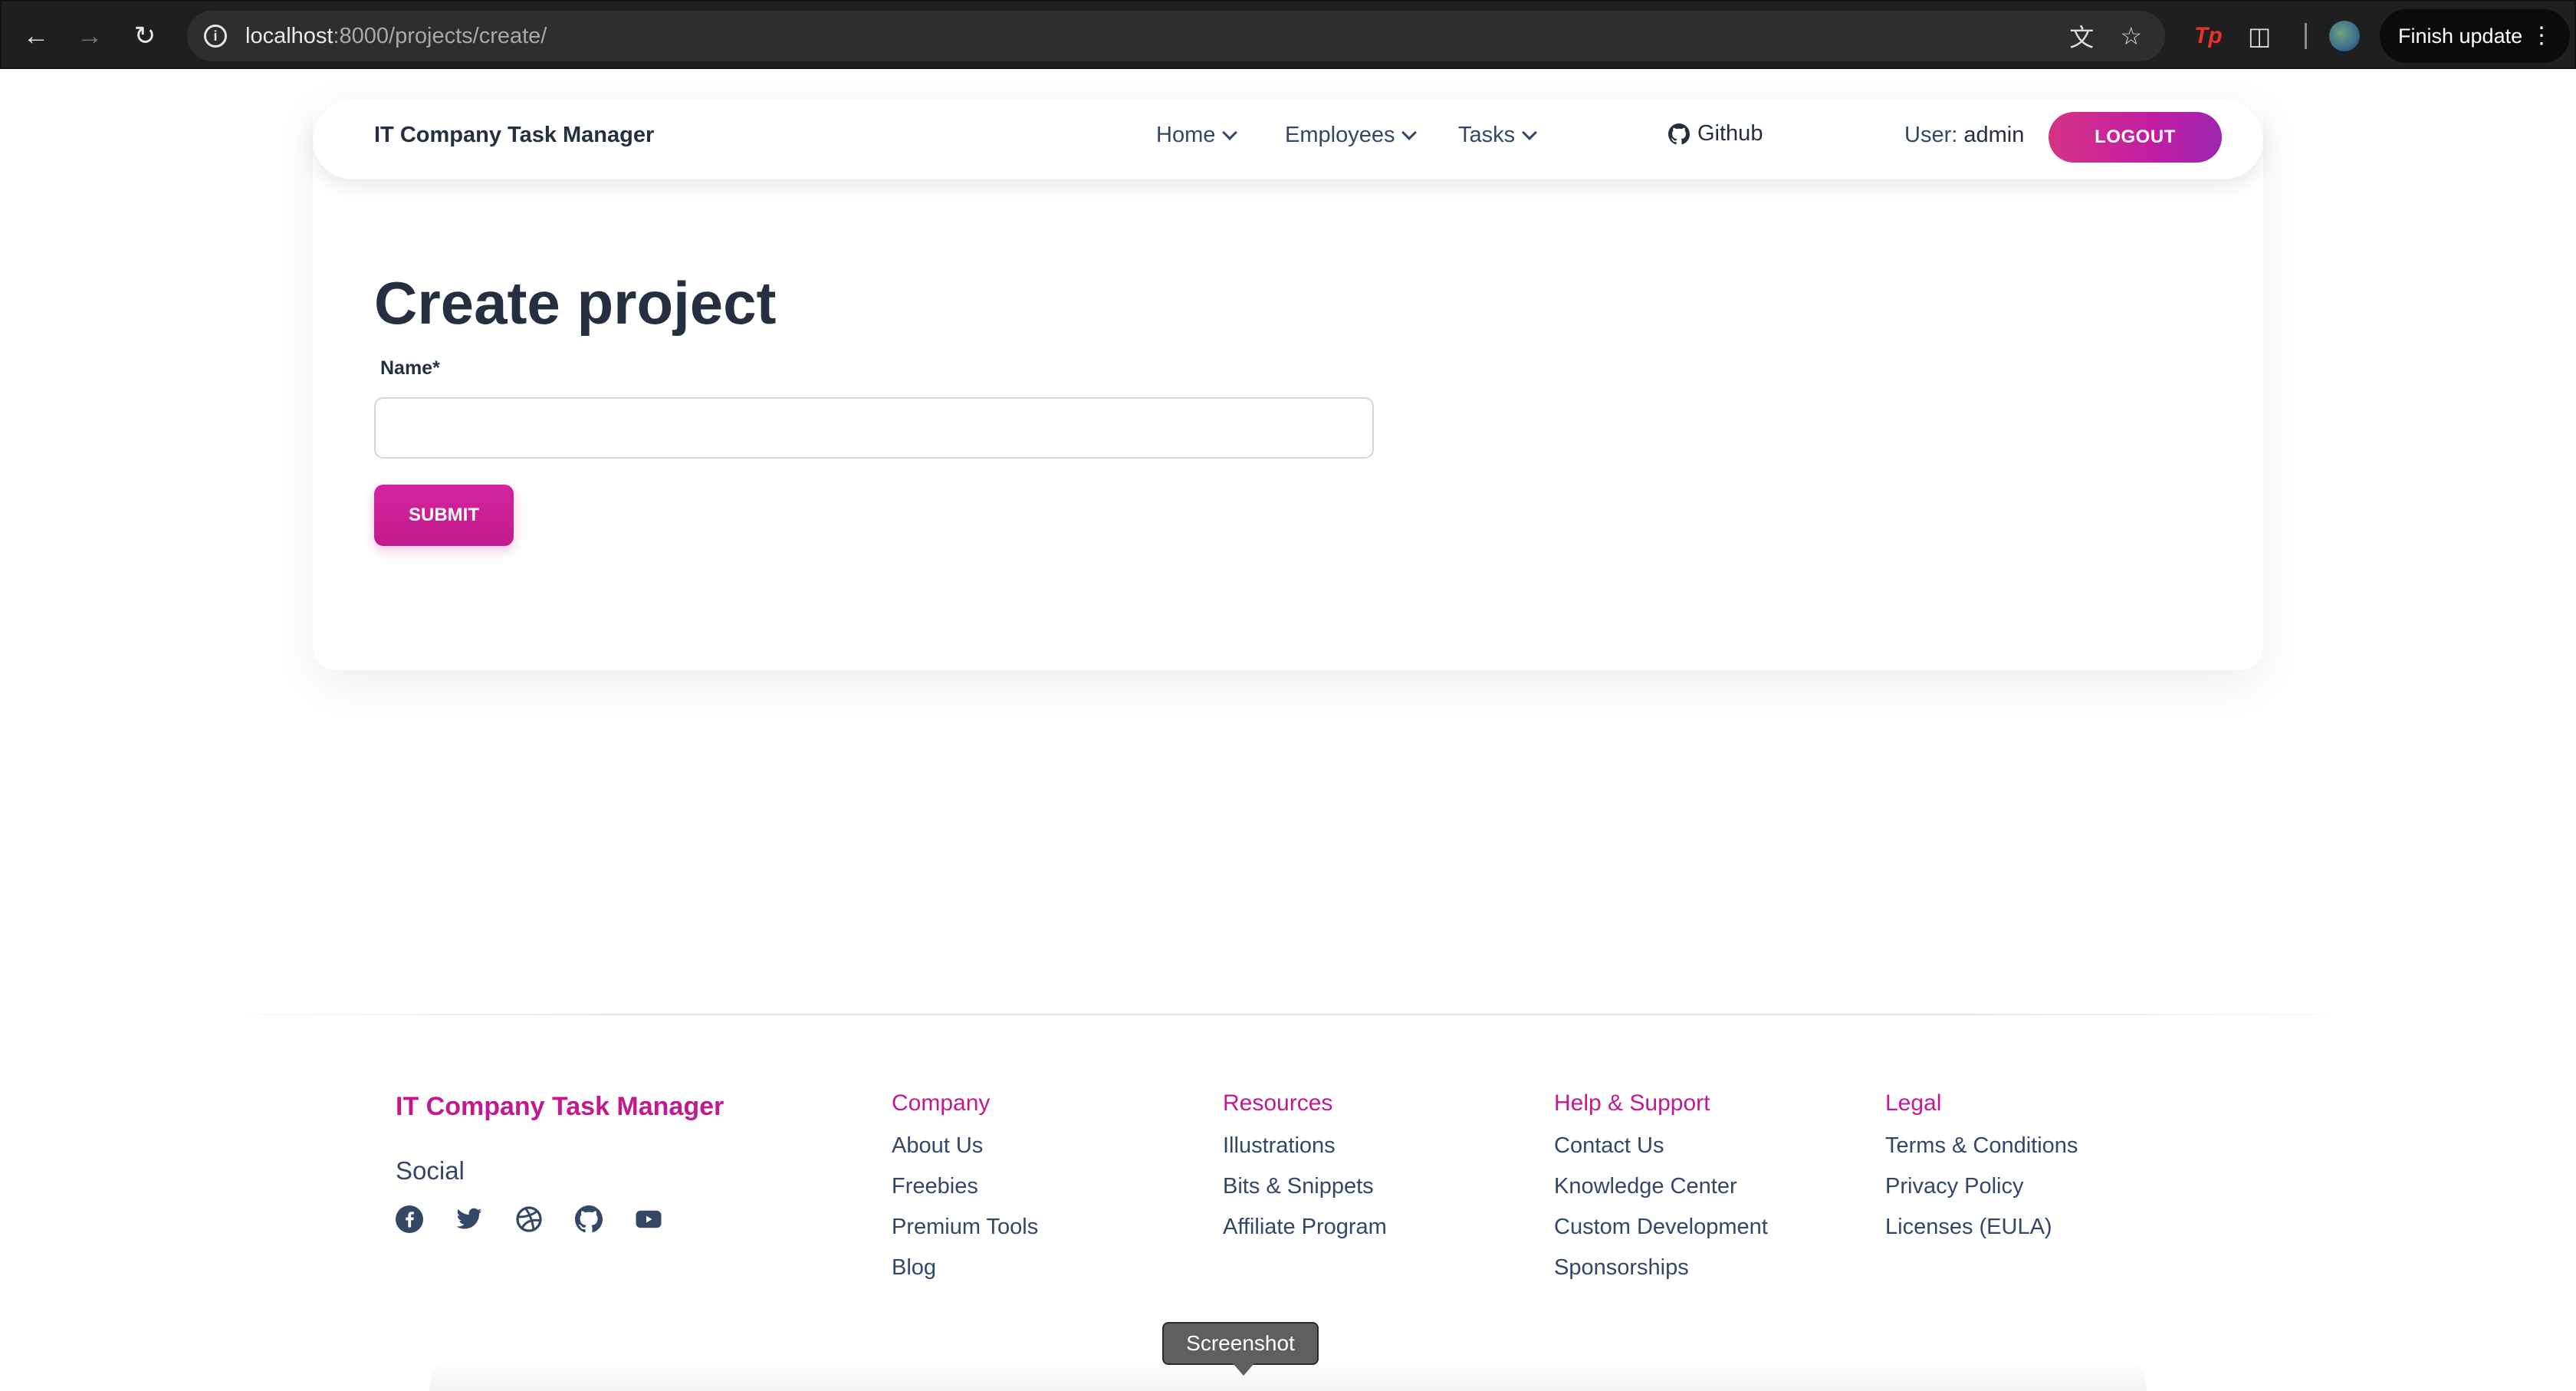 This screenshot has height=1391, width=2576. What do you see at coordinates (1914, 1103) in the screenshot?
I see `footer-heading: Legal` at bounding box center [1914, 1103].